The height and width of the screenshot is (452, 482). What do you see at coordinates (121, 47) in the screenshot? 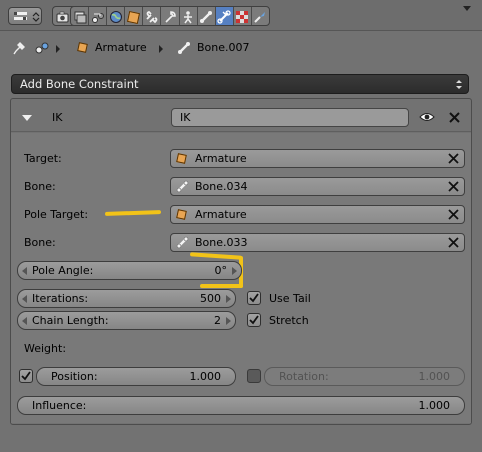
I see `breadcrumb-object: Armature` at bounding box center [121, 47].